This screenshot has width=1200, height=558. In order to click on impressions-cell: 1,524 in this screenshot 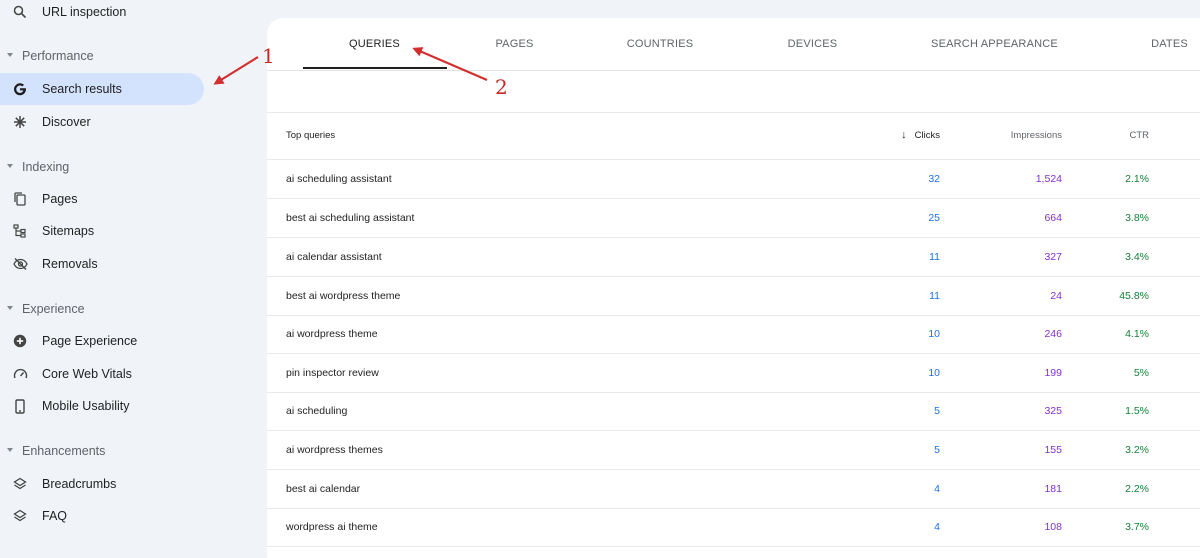, I will do `click(1048, 179)`.